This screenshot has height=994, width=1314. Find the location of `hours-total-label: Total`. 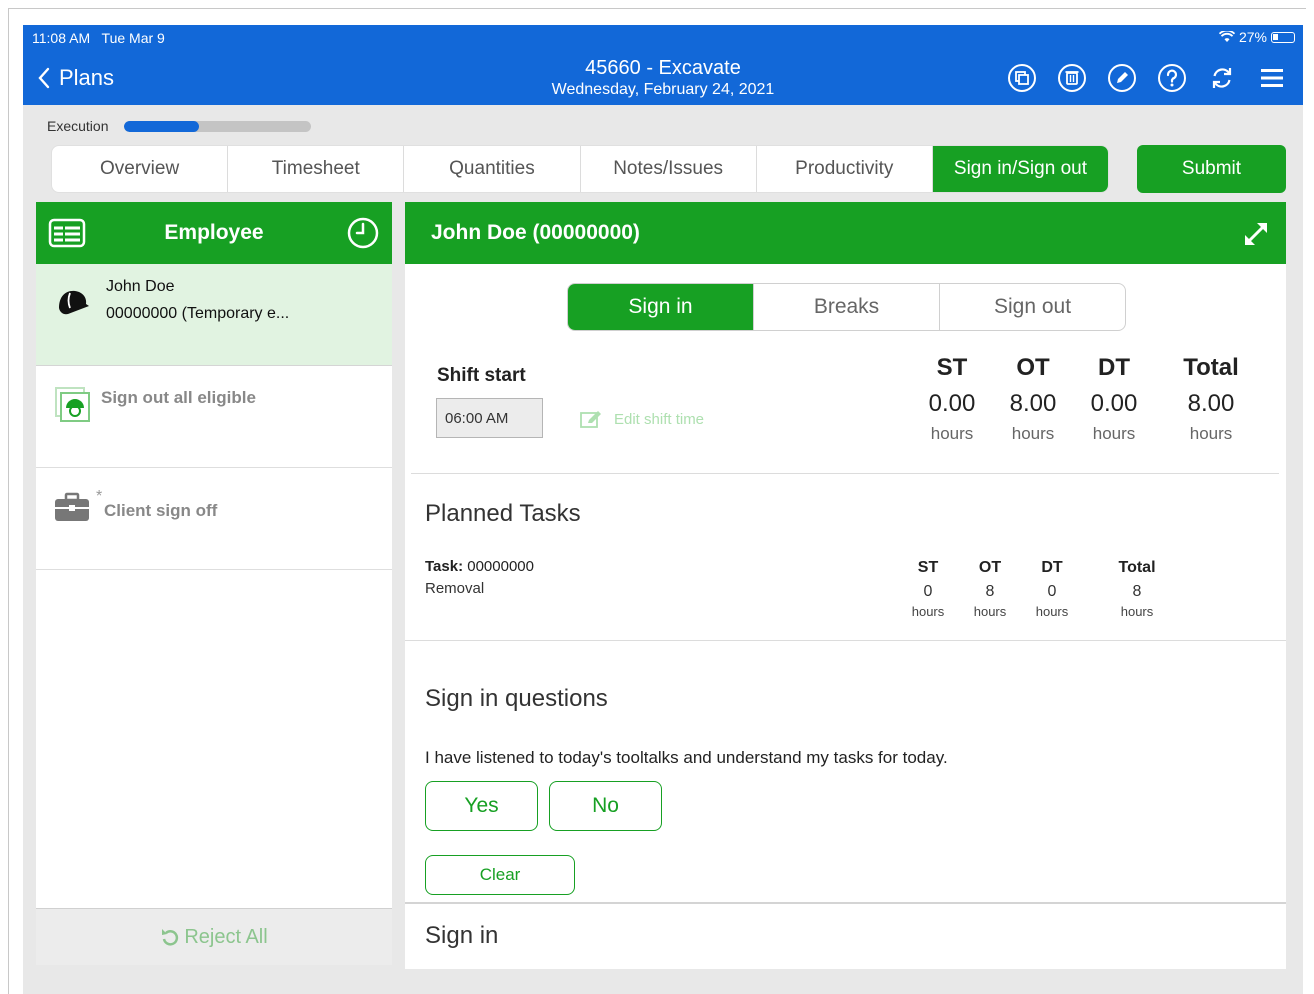

hours-total-label: Total is located at coordinates (1211, 367).